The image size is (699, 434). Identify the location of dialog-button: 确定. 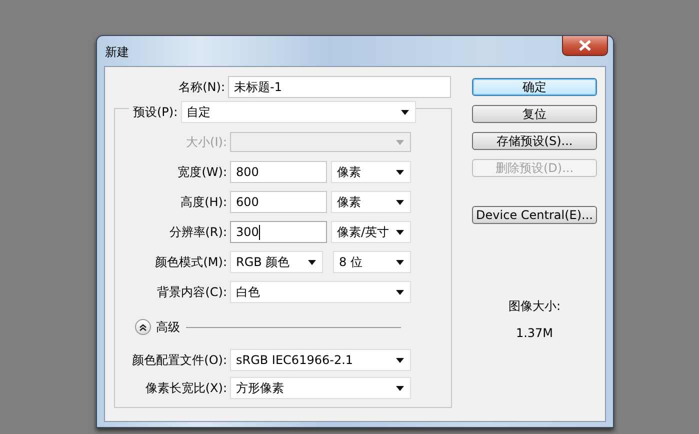
(534, 87).